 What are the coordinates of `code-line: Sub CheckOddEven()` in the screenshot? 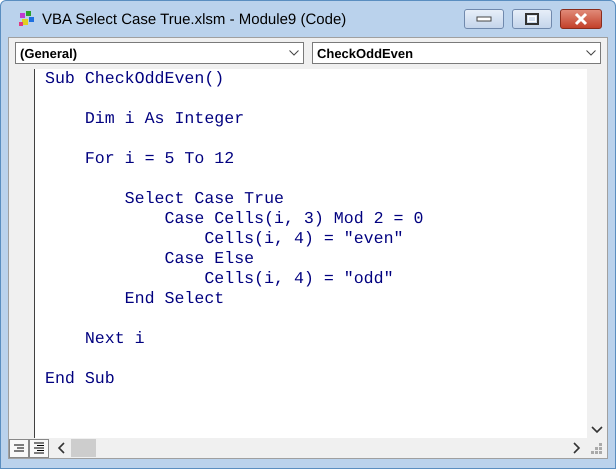 It's located at (135, 79).